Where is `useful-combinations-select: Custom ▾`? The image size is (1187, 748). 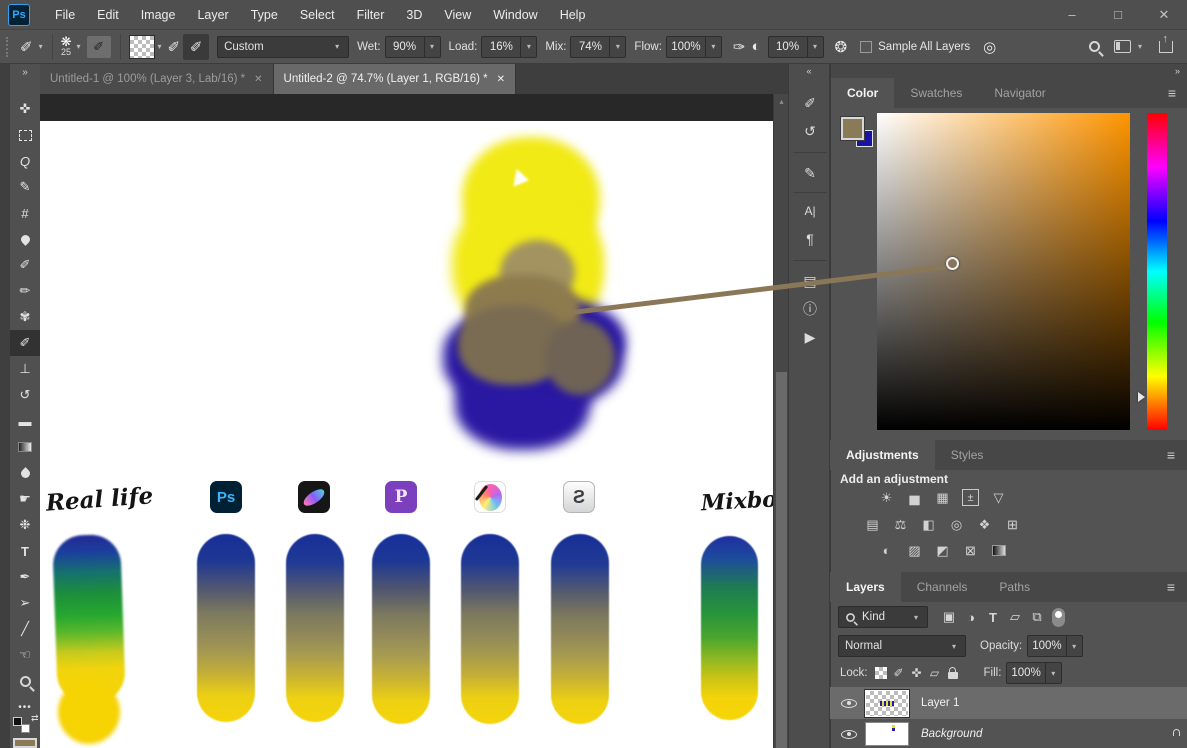 useful-combinations-select: Custom ▾ is located at coordinates (283, 46).